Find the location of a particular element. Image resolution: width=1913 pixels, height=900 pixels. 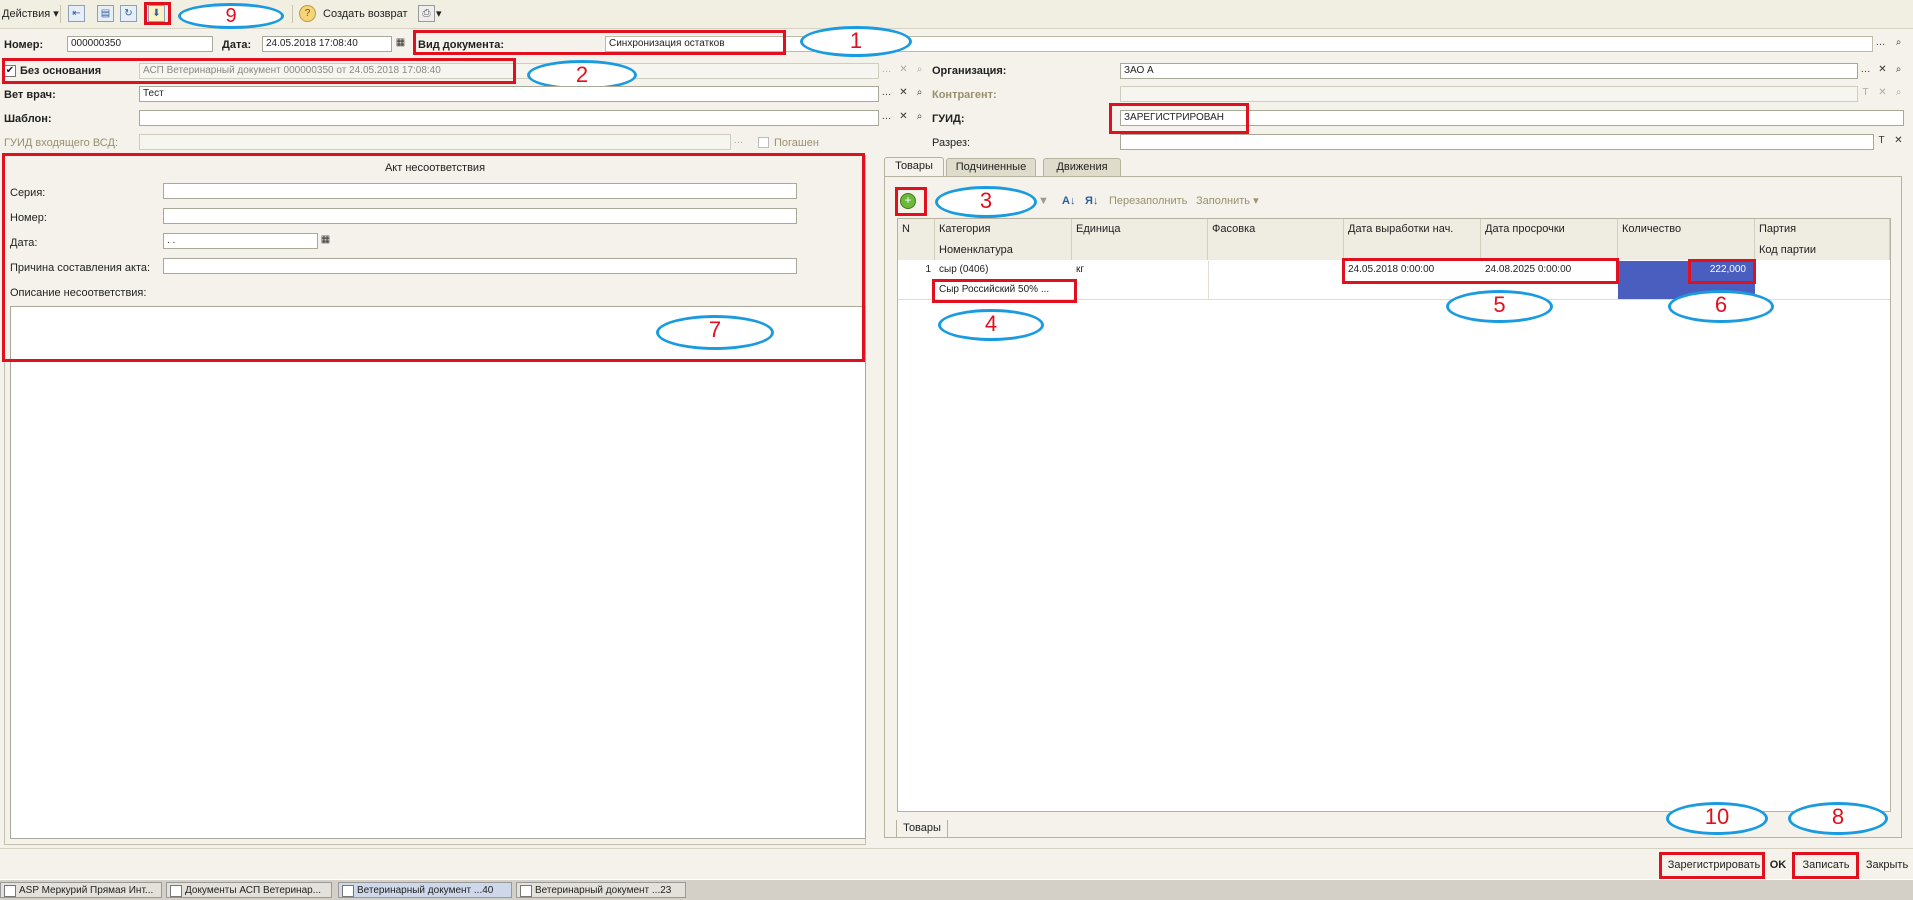

fill-dropdown: Заполнить ▾ is located at coordinates (1227, 201).